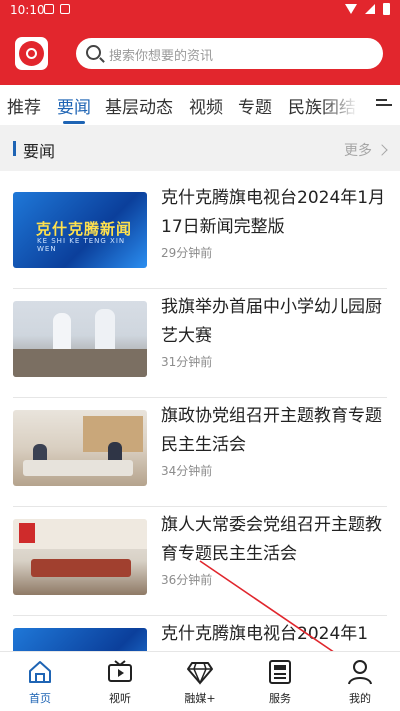 This screenshot has width=400, height=711. I want to click on news-item: 旗人大常委会党组召开主题教育专题民主生活会 36分钟前, so click(200, 562).